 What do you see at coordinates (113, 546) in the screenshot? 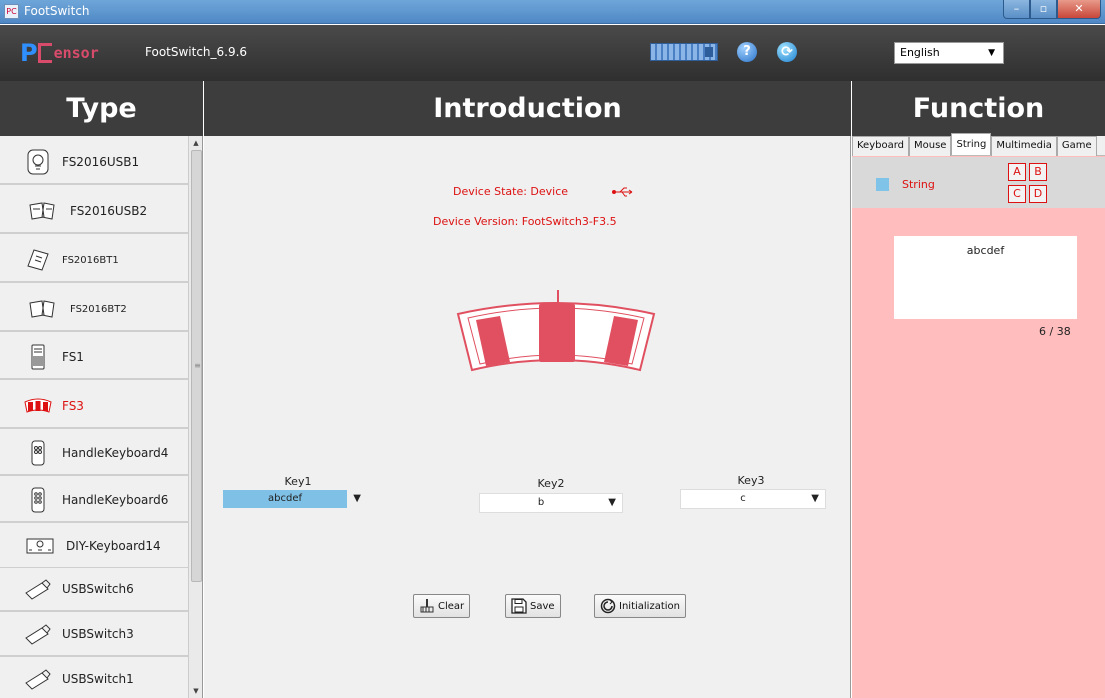
I see `type-item-label: DIY-Keyboard14` at bounding box center [113, 546].